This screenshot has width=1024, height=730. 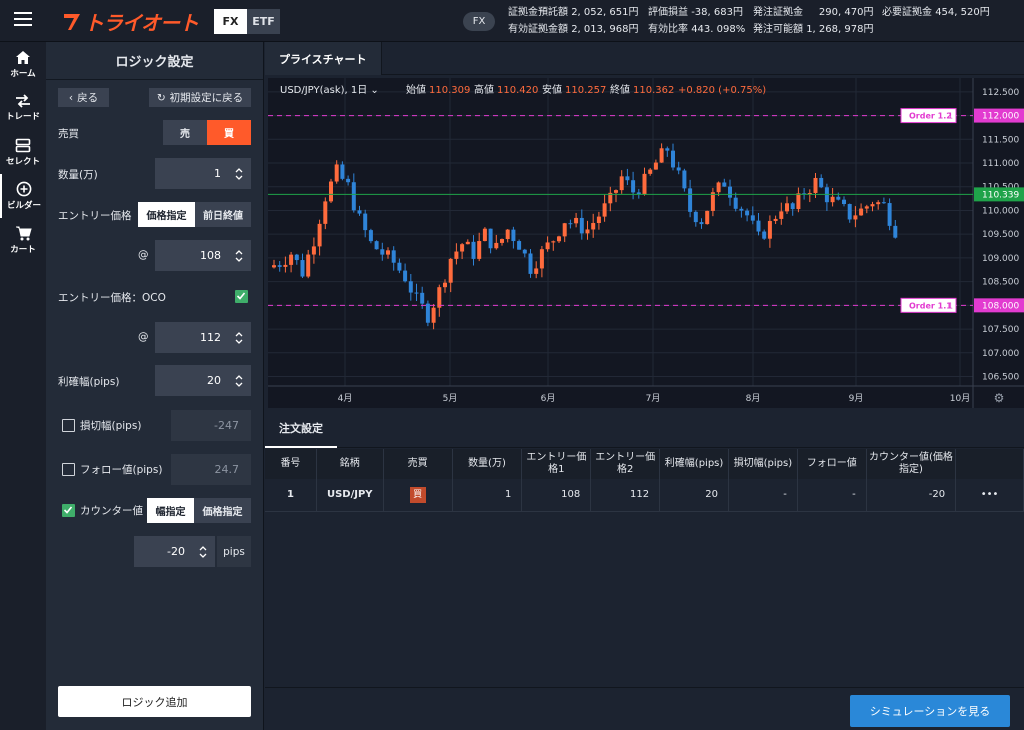 What do you see at coordinates (999, 398) in the screenshot?
I see `gear-icon: ⚙` at bounding box center [999, 398].